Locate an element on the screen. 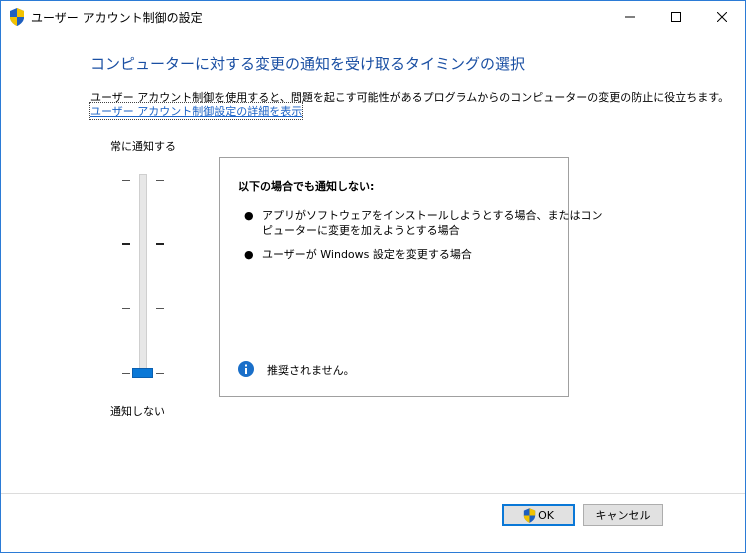 Image resolution: width=746 pixels, height=553 pixels. info-bullet-text: ピューターに変更を加えようとする場合 is located at coordinates (361, 230).